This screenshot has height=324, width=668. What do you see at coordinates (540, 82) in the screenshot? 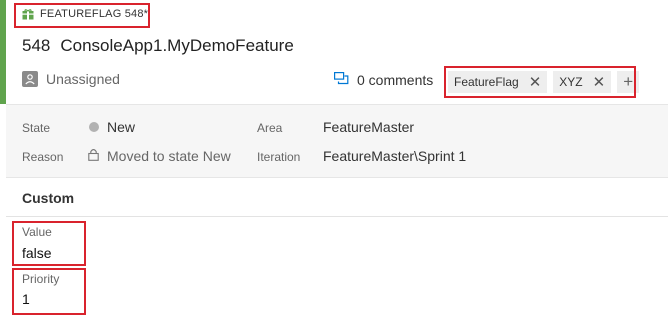
I see `highlight-box-tags` at bounding box center [540, 82].